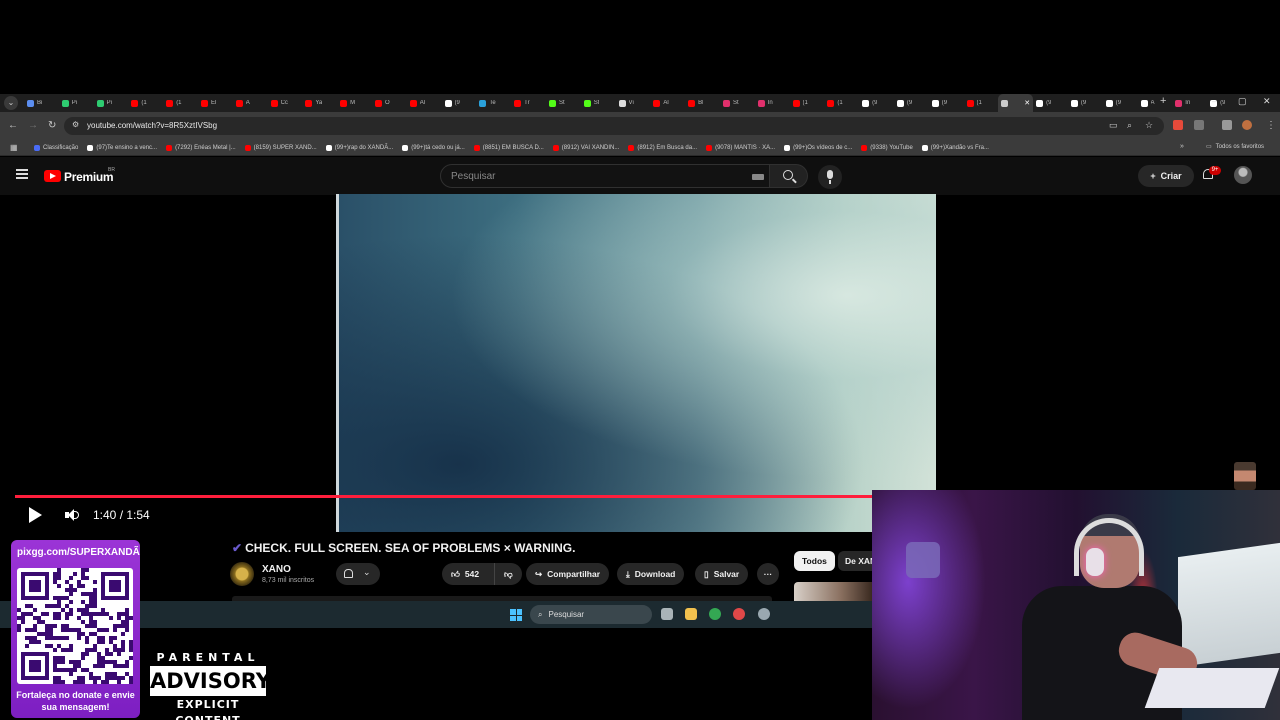  What do you see at coordinates (276, 569) in the screenshot?
I see `channel-name: XANO` at bounding box center [276, 569].